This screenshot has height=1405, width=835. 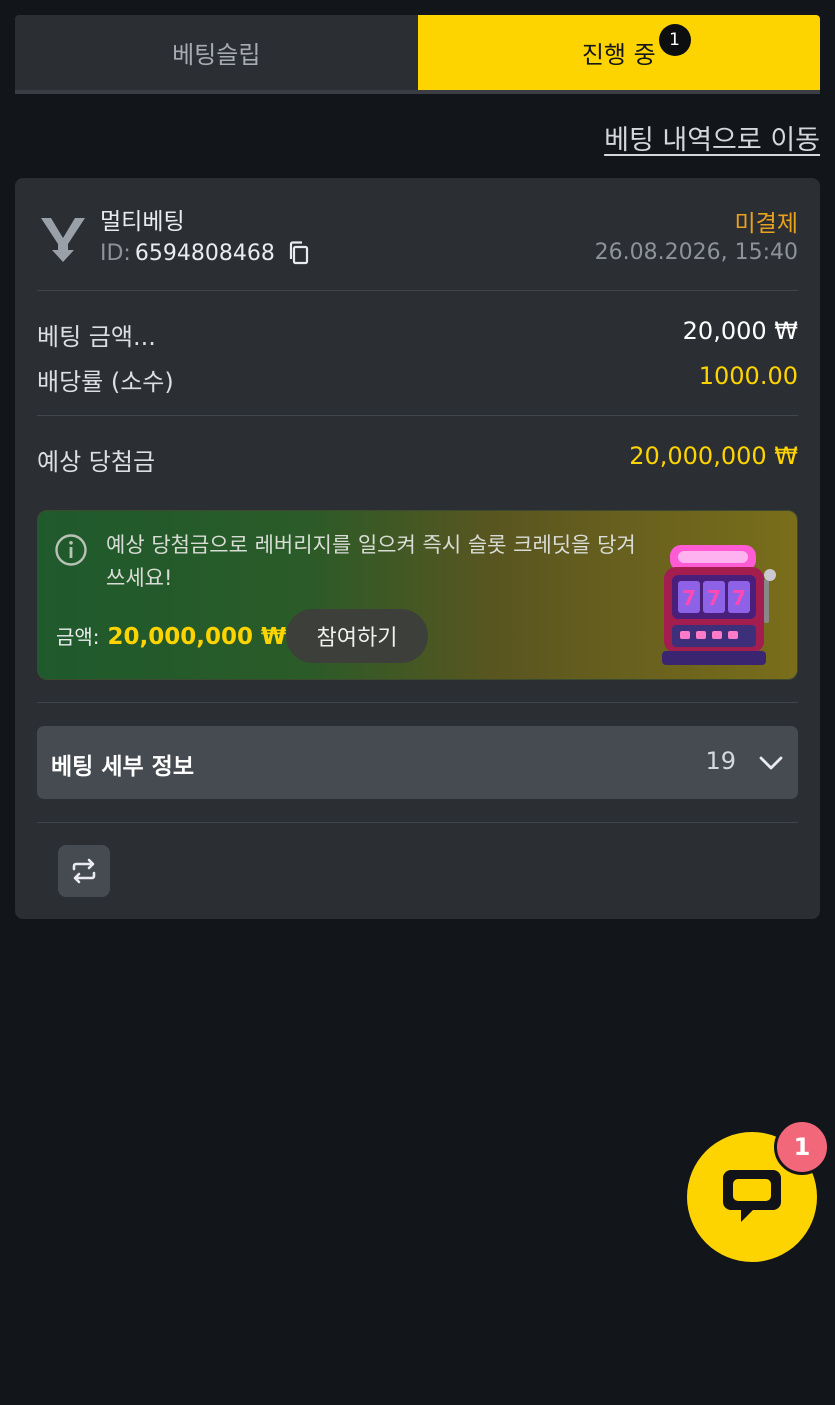 I want to click on chat-icon, so click(x=752, y=1196).